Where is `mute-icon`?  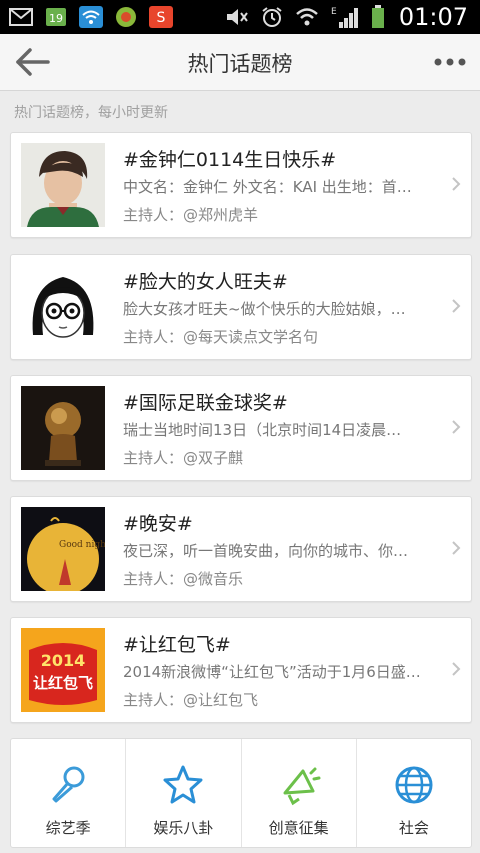 mute-icon is located at coordinates (237, 17).